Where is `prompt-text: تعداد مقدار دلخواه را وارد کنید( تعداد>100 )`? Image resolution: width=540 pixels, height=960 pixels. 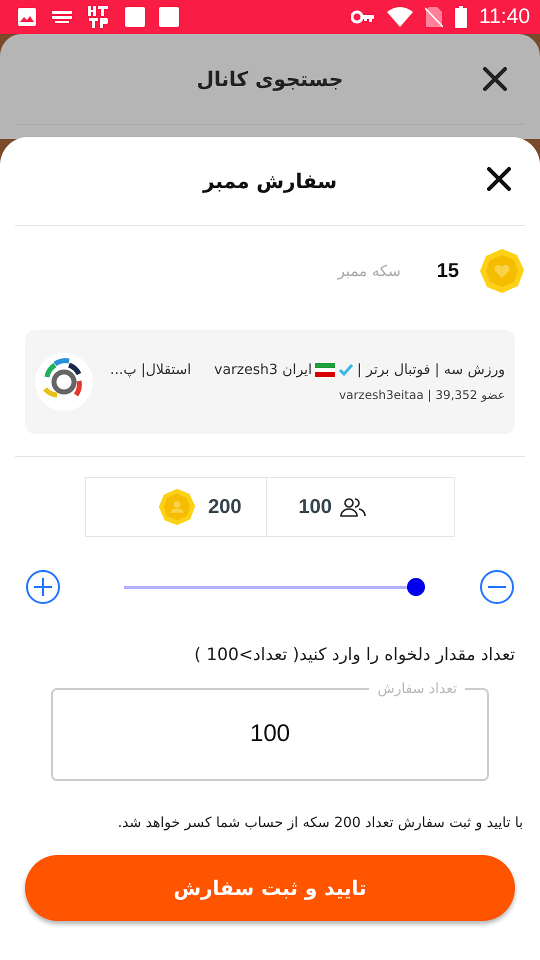
prompt-text: تعداد مقدار دلخواه را وارد کنید( تعداد>100 ) is located at coordinates (354, 655).